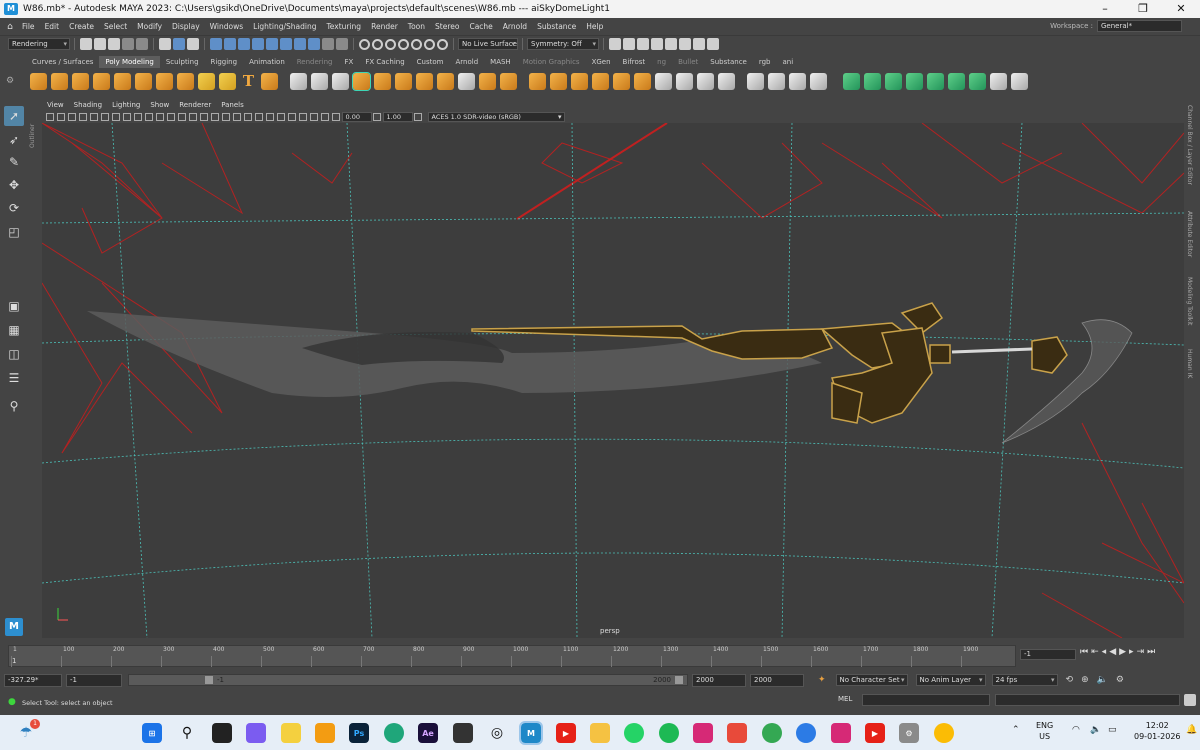 The height and width of the screenshot is (750, 1200). What do you see at coordinates (1189, 145) in the screenshot?
I see `channel-box-tab: Channel Box / Layer Editor` at bounding box center [1189, 145].